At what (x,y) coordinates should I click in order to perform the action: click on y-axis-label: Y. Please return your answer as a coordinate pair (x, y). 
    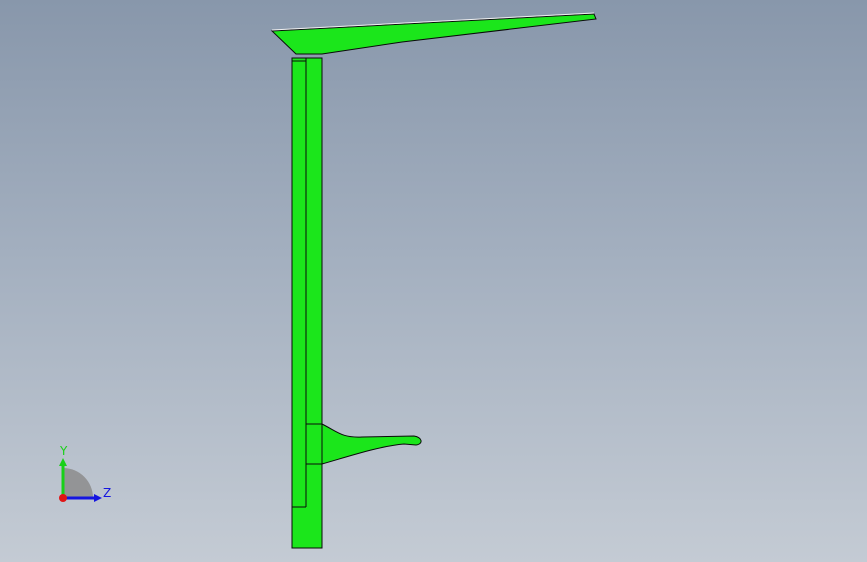
    Looking at the image, I should click on (63, 451).